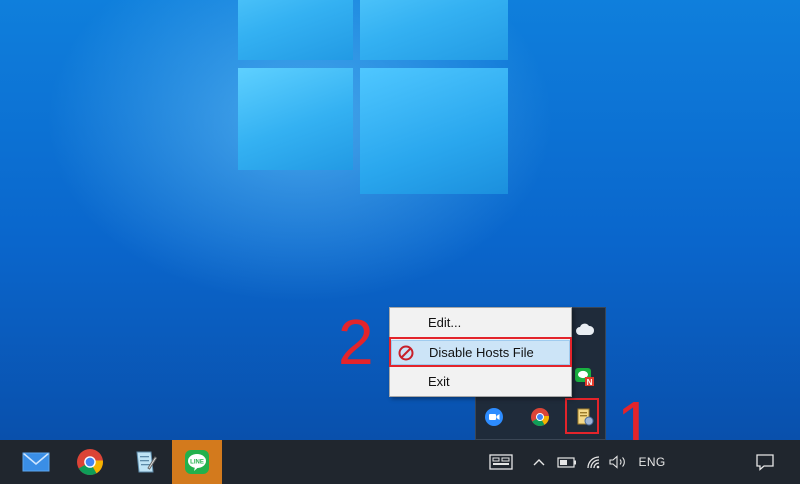  I want to click on line-icon: LINE, so click(197, 462).